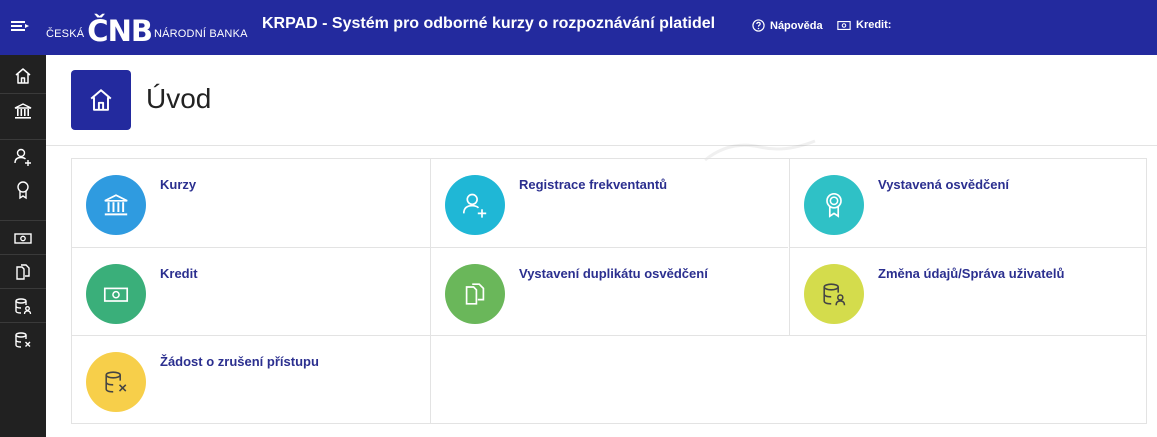 This screenshot has height=437, width=1157. I want to click on tile-label: Vystavená osvědčení, so click(944, 184).